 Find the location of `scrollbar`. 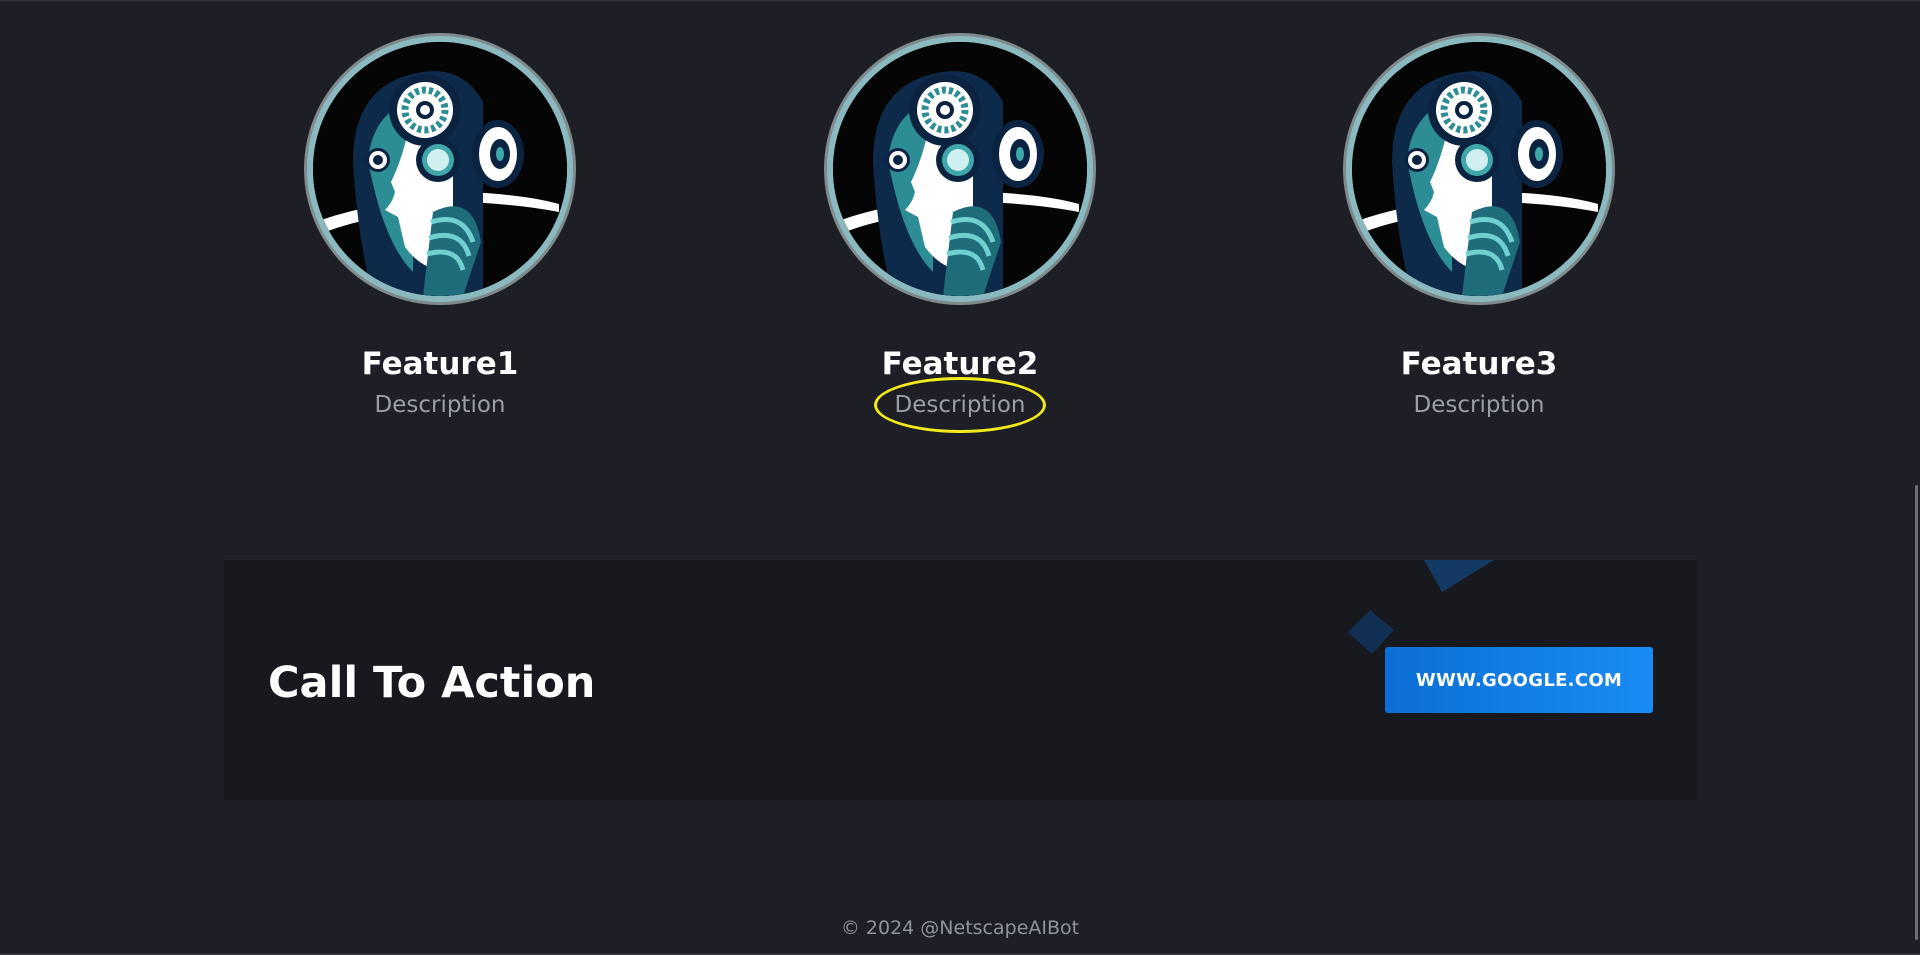

scrollbar is located at coordinates (1917, 478).